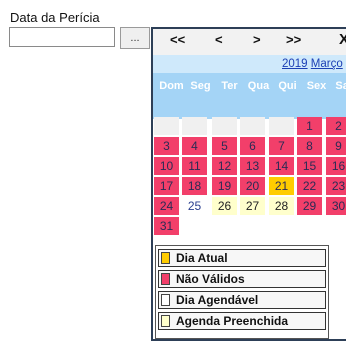 This screenshot has width=346, height=341. Describe the element at coordinates (336, 146) in the screenshot. I see `day-cell: 9` at that location.